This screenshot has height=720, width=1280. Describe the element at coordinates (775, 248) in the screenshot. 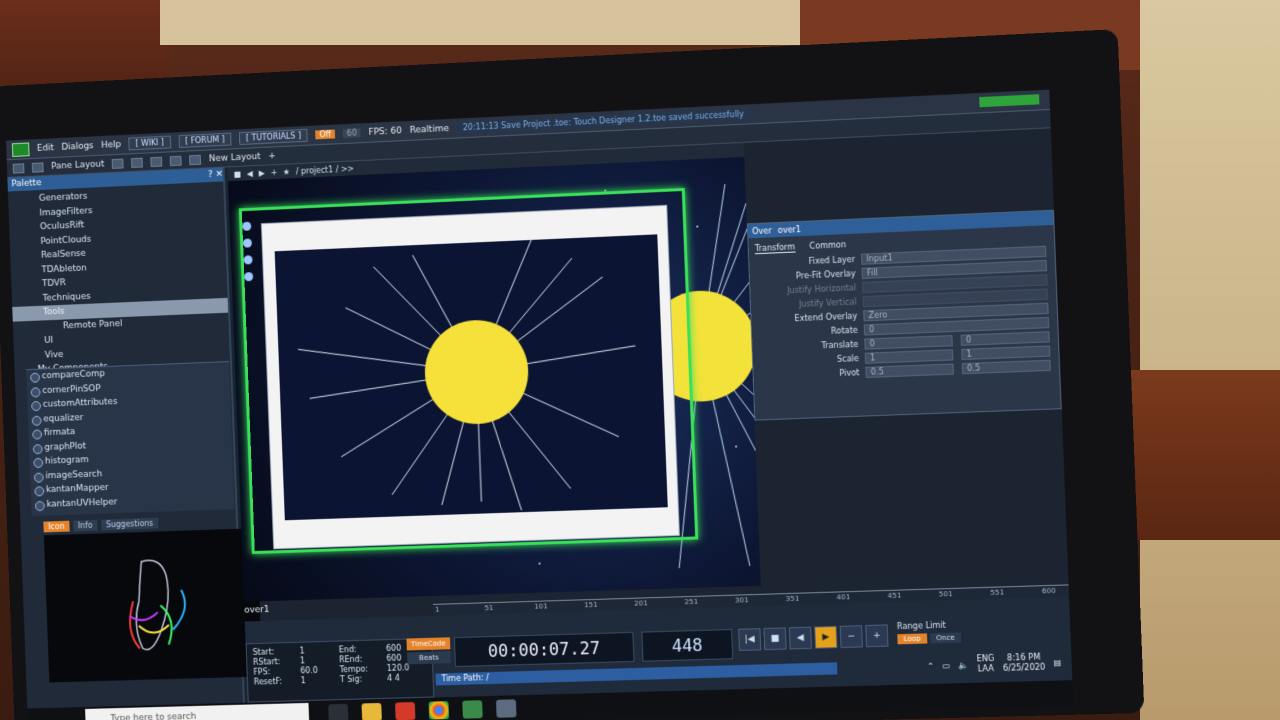

I see `tab-transform: Transform` at that location.